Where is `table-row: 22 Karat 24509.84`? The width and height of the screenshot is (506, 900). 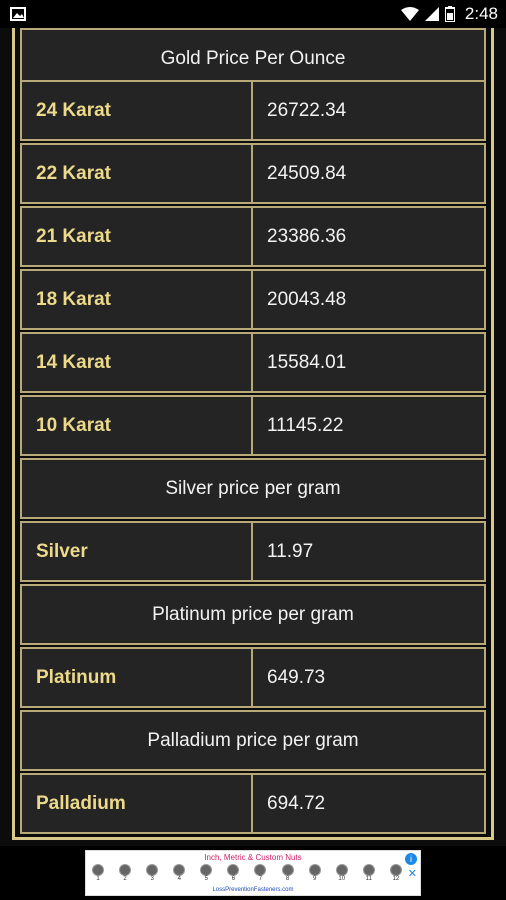 table-row: 22 Karat 24509.84 is located at coordinates (253, 173).